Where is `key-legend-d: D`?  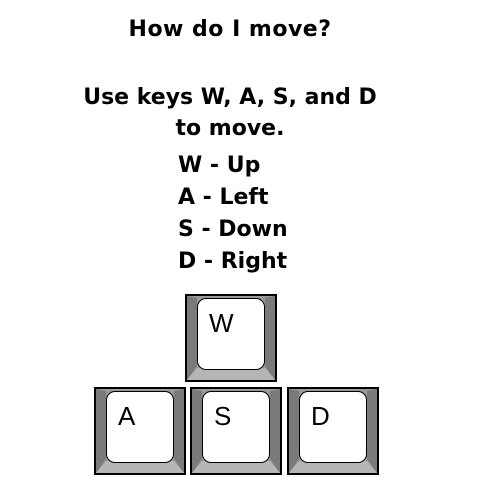 key-legend-d: D is located at coordinates (320, 416).